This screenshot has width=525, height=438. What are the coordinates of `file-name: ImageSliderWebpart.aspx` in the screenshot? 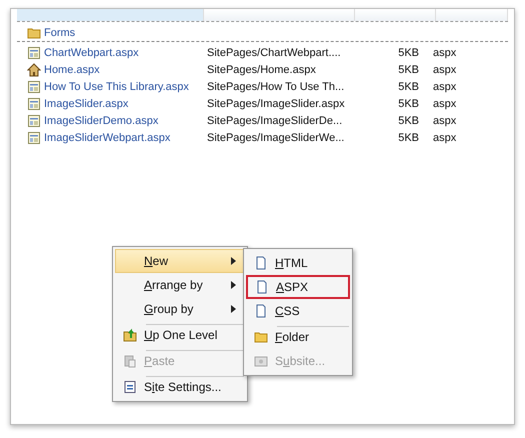 It's located at (107, 138).